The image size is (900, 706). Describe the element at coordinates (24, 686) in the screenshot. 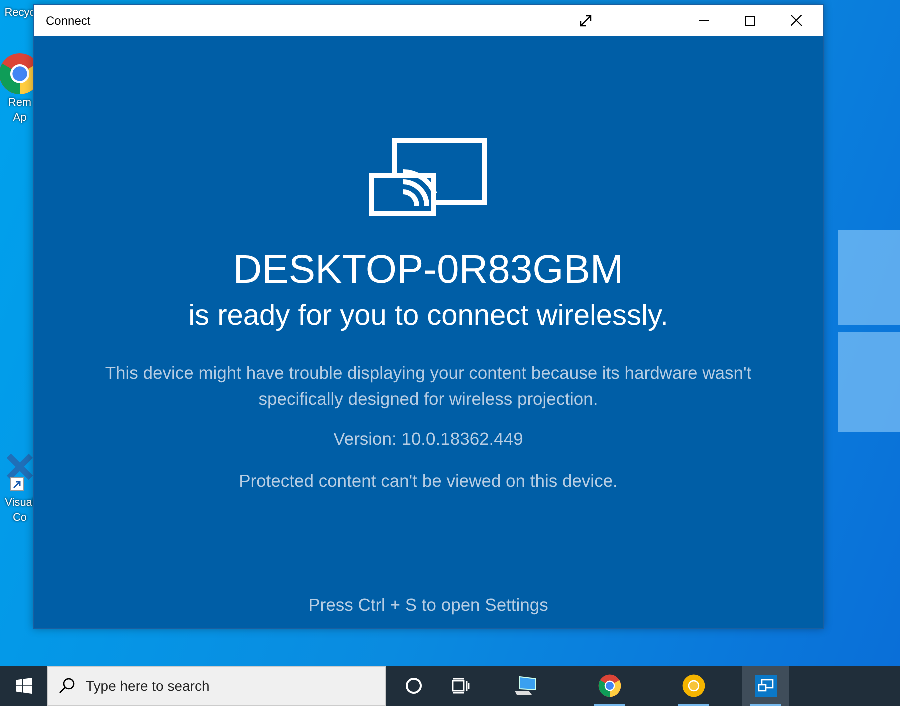

I see `windows-logo-icon` at that location.